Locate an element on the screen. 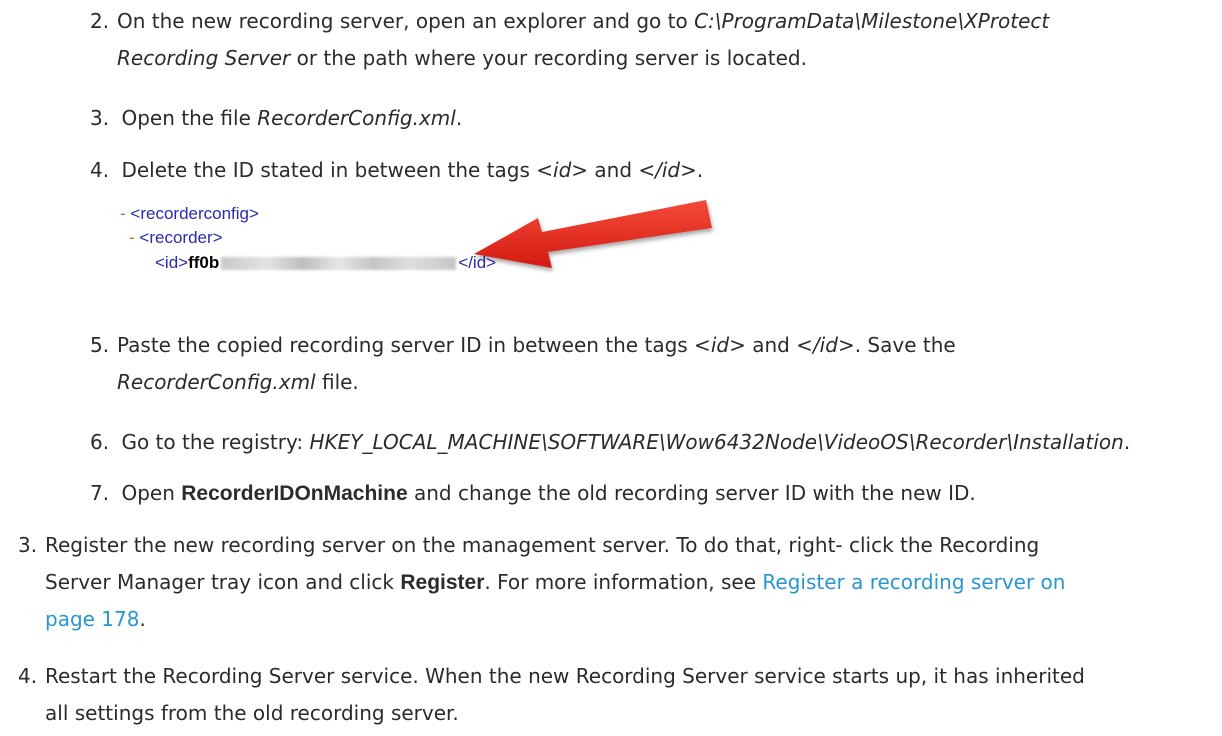 This screenshot has width=1222, height=736. blurred-id is located at coordinates (339, 264).